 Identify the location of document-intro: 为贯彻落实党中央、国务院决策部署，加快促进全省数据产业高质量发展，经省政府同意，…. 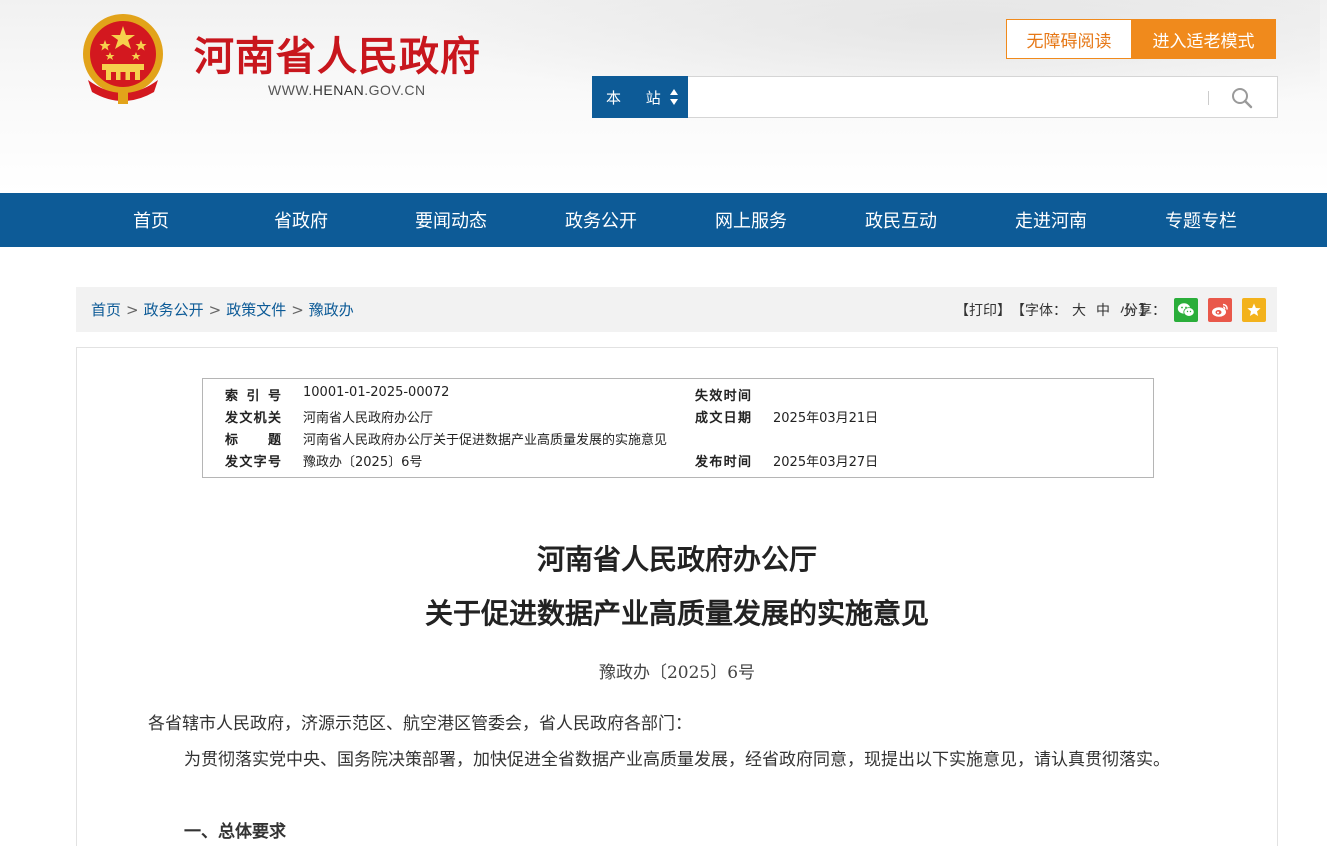
(677, 760).